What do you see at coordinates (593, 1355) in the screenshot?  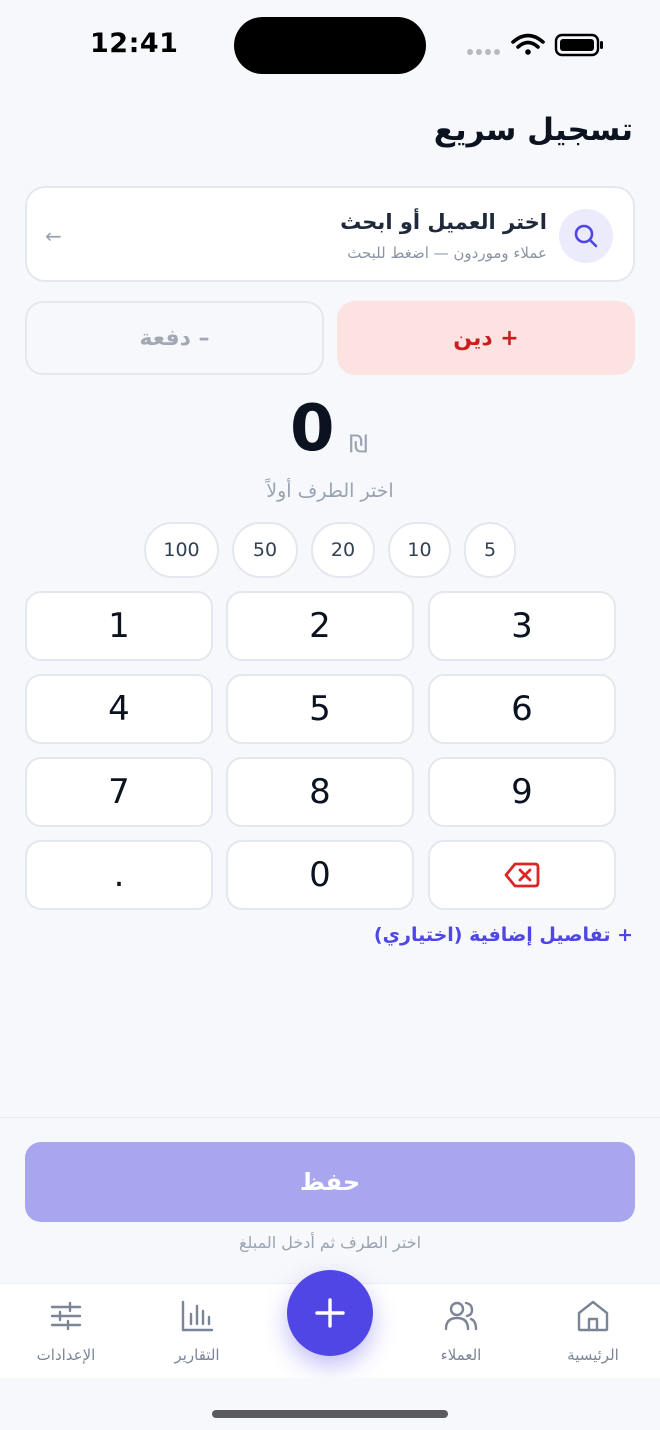 I see `tab-home-label: الرئيسية` at bounding box center [593, 1355].